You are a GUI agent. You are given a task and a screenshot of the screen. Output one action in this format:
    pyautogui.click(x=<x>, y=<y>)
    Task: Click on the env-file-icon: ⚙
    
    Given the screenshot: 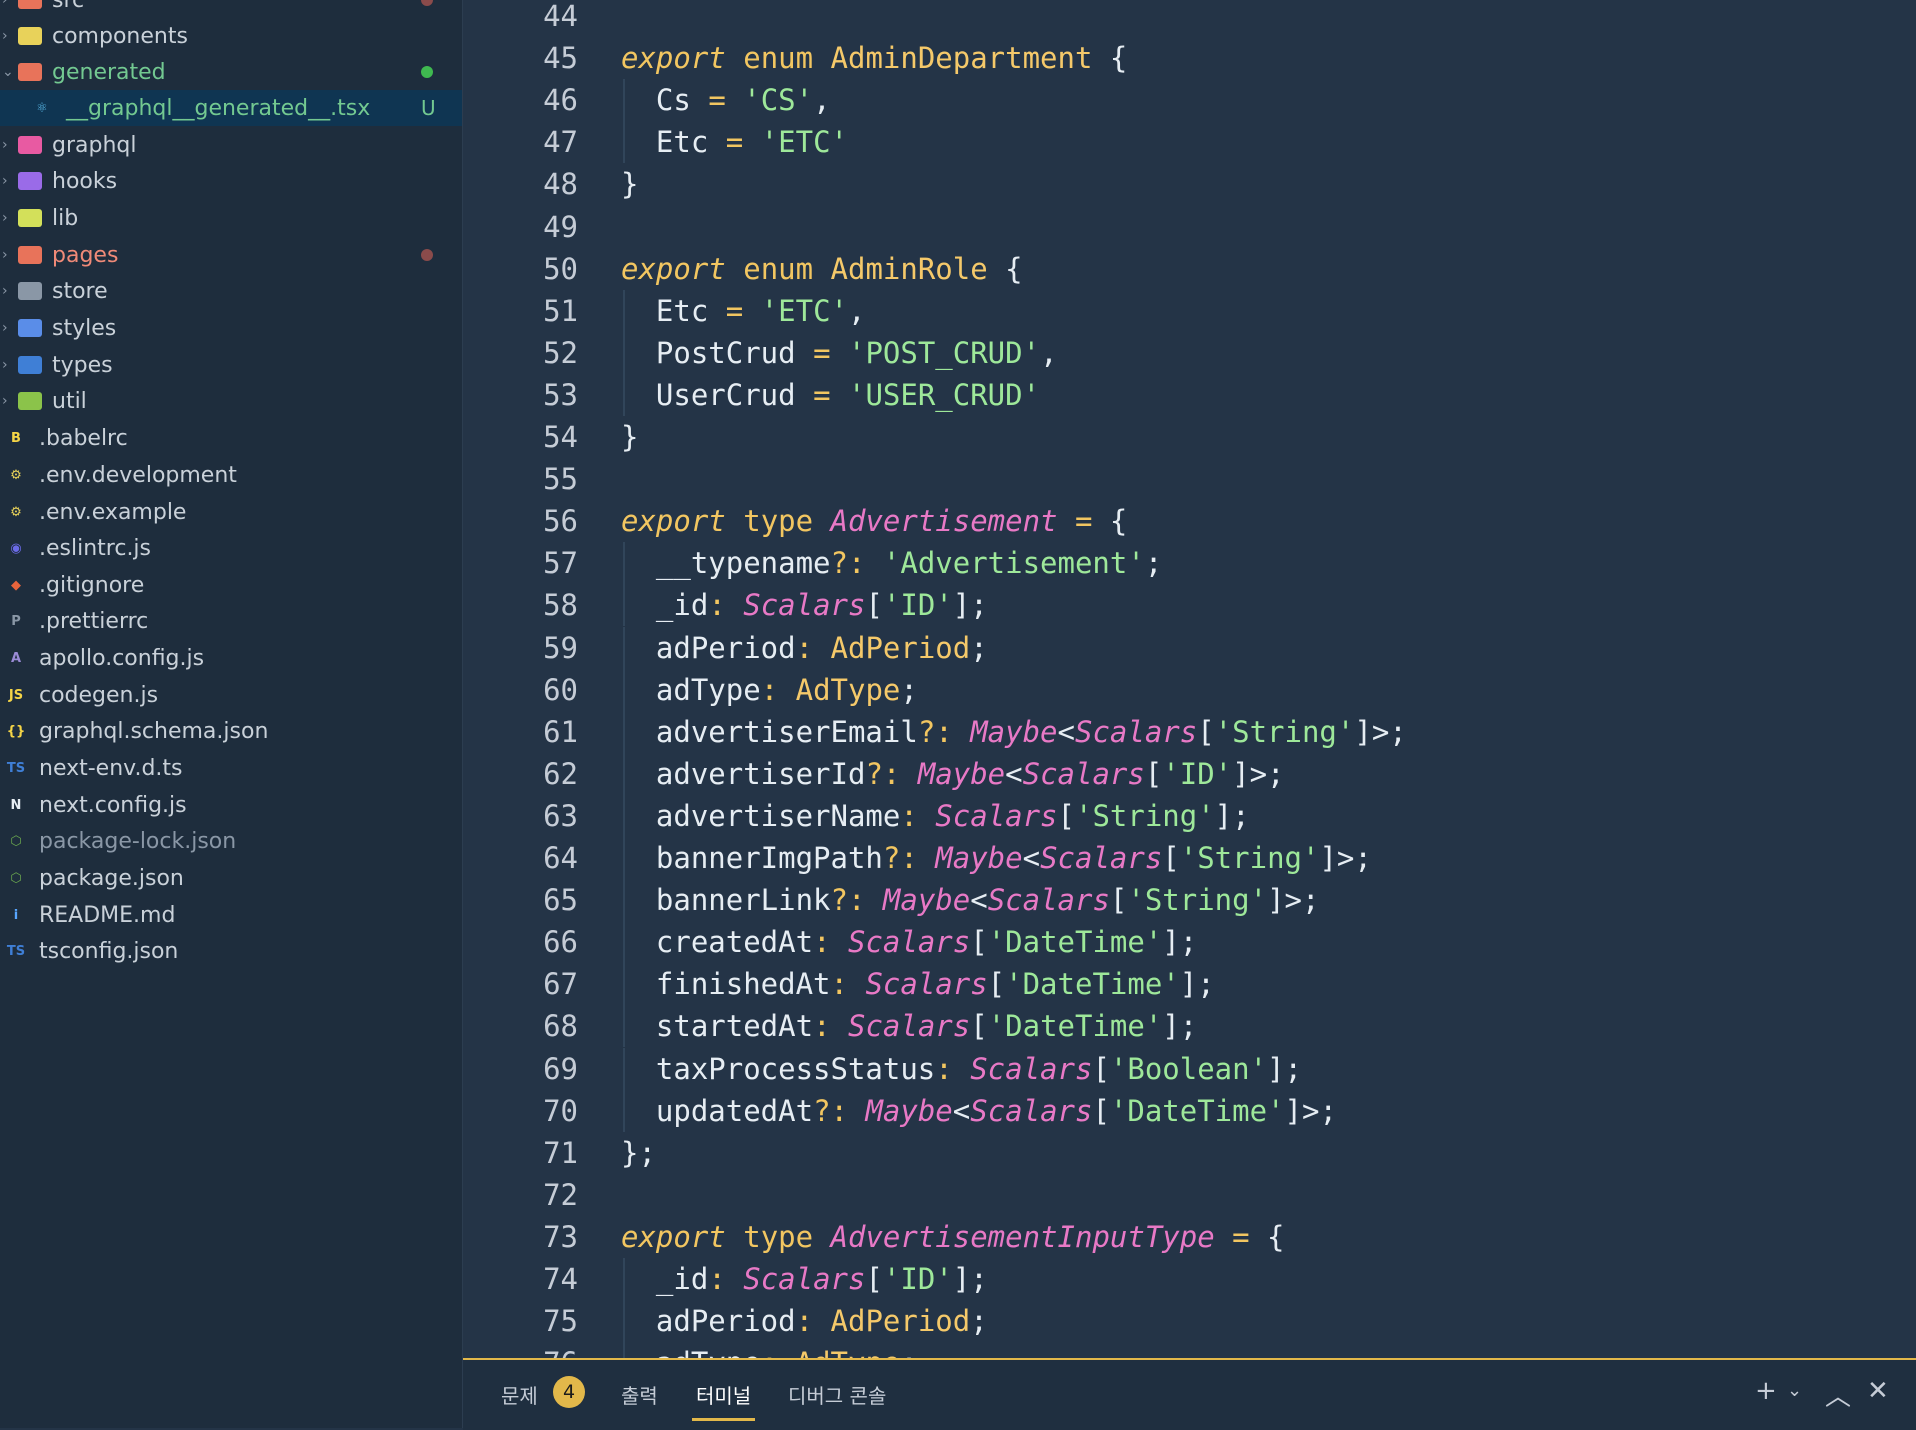 What is the action you would take?
    pyautogui.click(x=16, y=512)
    